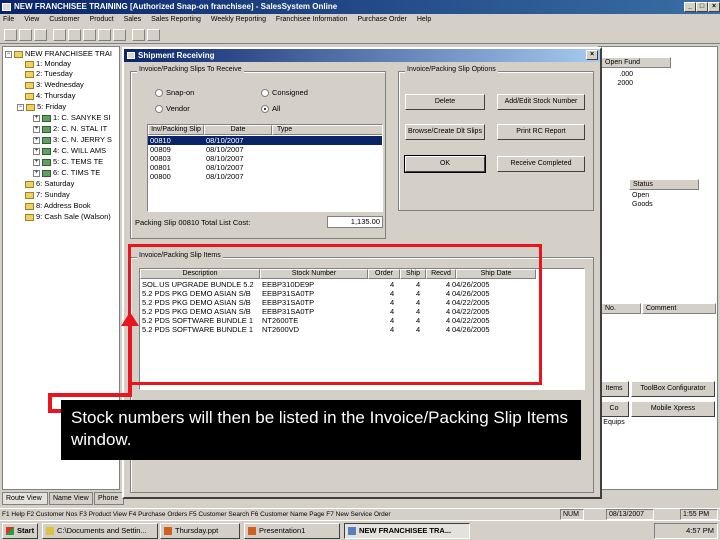 Image resolution: width=720 pixels, height=540 pixels. I want to click on close-button: ×, so click(714, 7).